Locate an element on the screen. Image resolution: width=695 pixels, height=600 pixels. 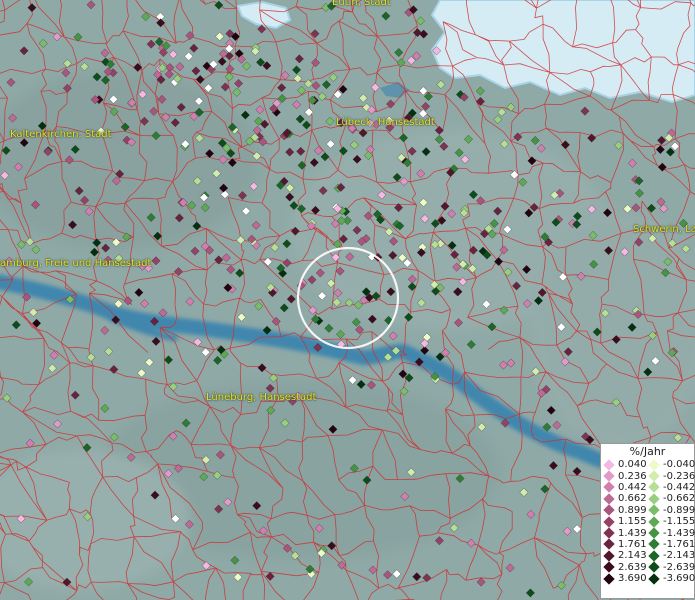
legend-value: 1.439 is located at coordinates (632, 533).